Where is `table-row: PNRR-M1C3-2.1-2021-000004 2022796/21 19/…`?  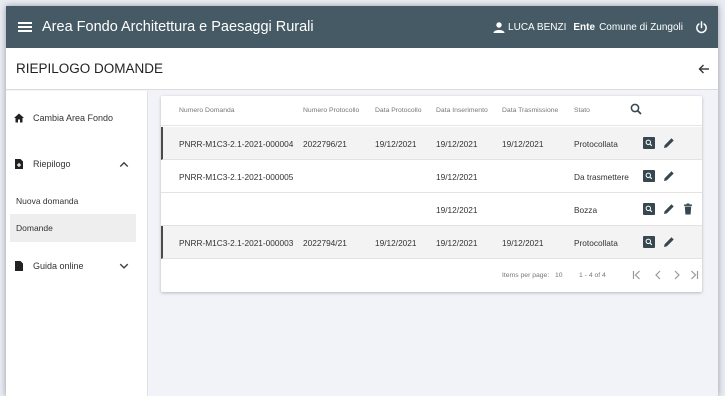 table-row: PNRR-M1C3-2.1-2021-000004 2022796/21 19/… is located at coordinates (431, 143).